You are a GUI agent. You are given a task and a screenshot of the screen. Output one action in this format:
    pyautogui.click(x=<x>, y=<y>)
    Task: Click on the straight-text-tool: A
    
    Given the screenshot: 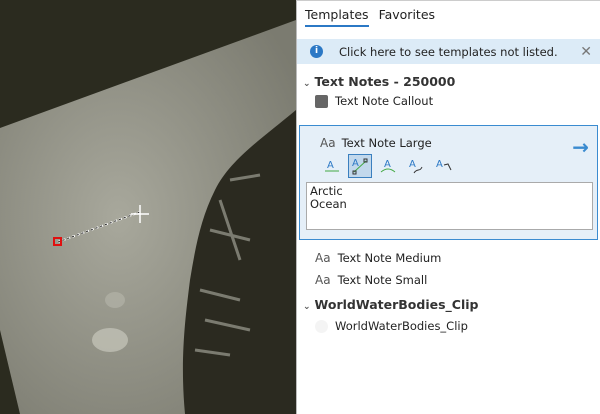 What is the action you would take?
    pyautogui.click(x=360, y=166)
    